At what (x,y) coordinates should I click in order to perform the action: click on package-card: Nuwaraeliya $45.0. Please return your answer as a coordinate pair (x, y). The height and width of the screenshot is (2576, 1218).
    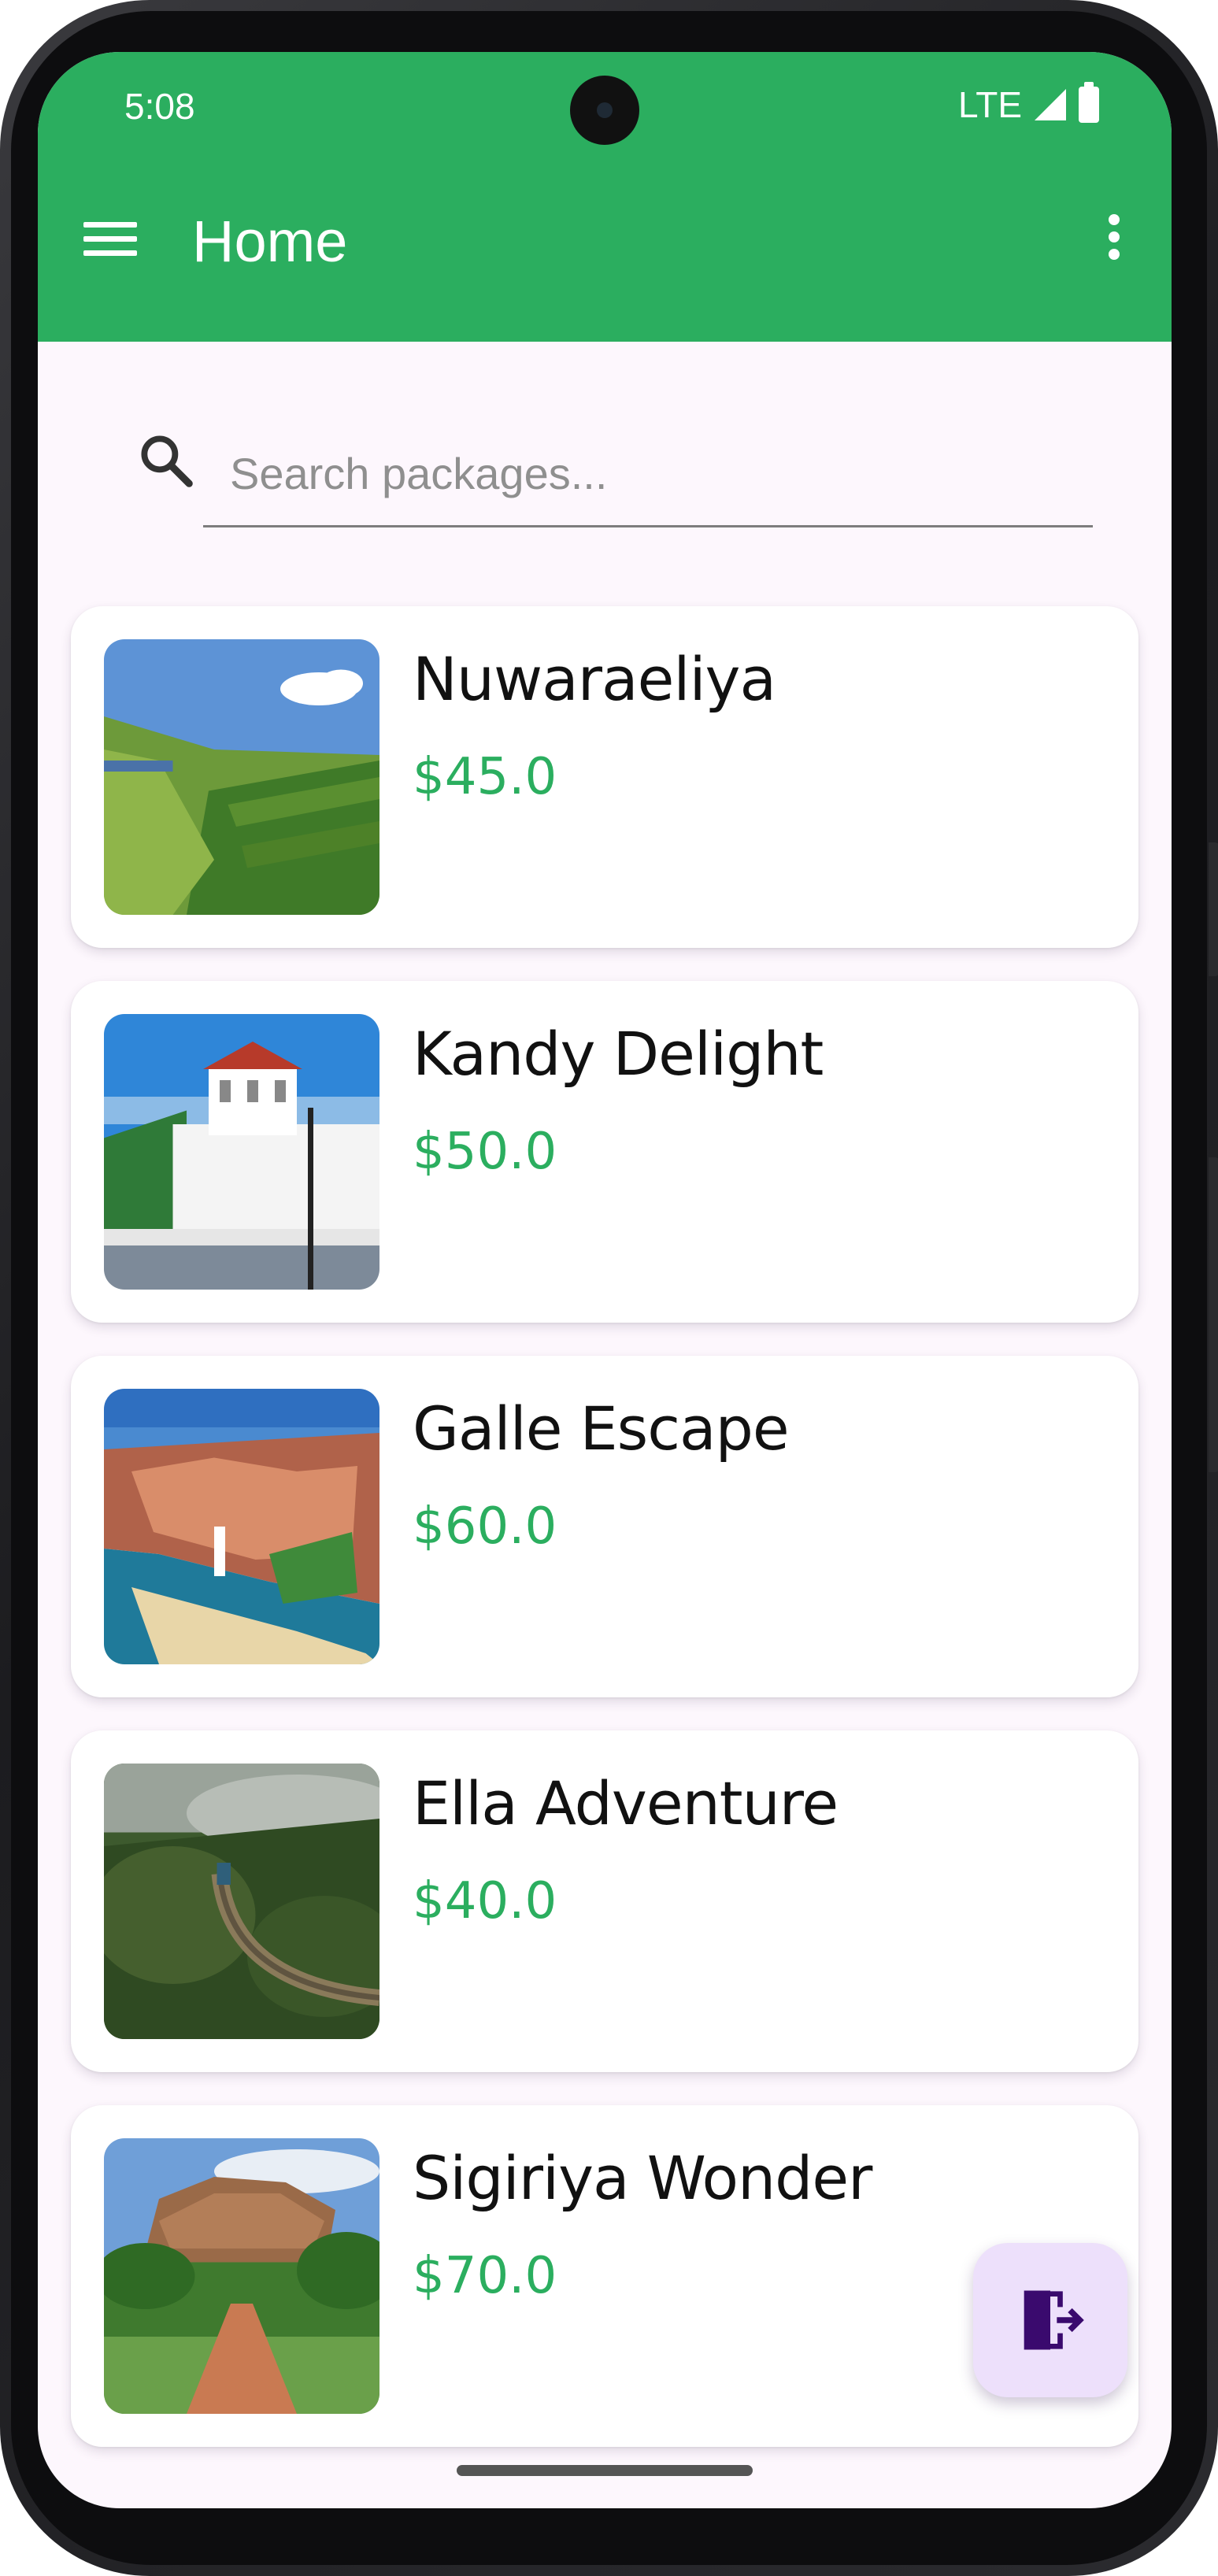
    Looking at the image, I should click on (604, 777).